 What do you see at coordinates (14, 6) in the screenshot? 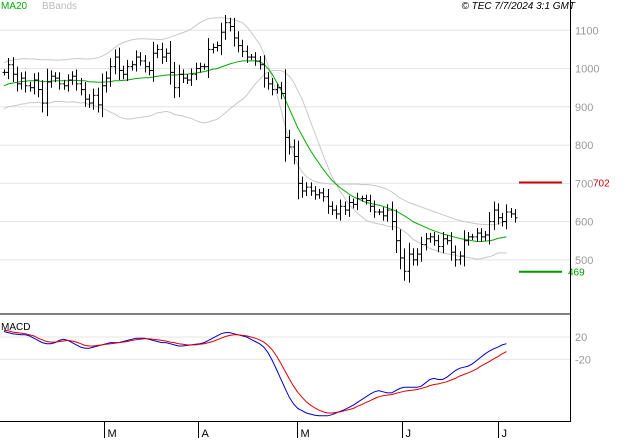
I see `legend-ma20: MA20` at bounding box center [14, 6].